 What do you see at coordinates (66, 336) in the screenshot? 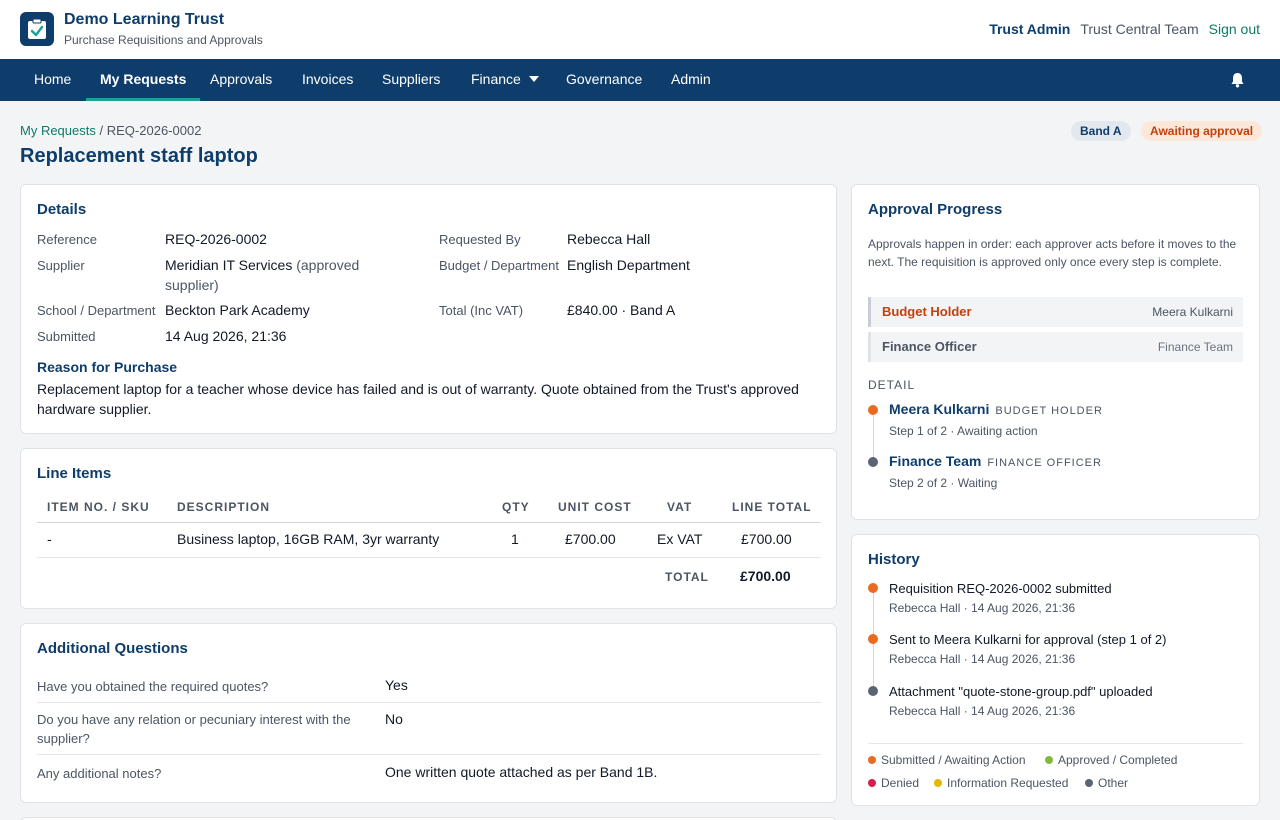
I see `submitted-label: Submitted` at bounding box center [66, 336].